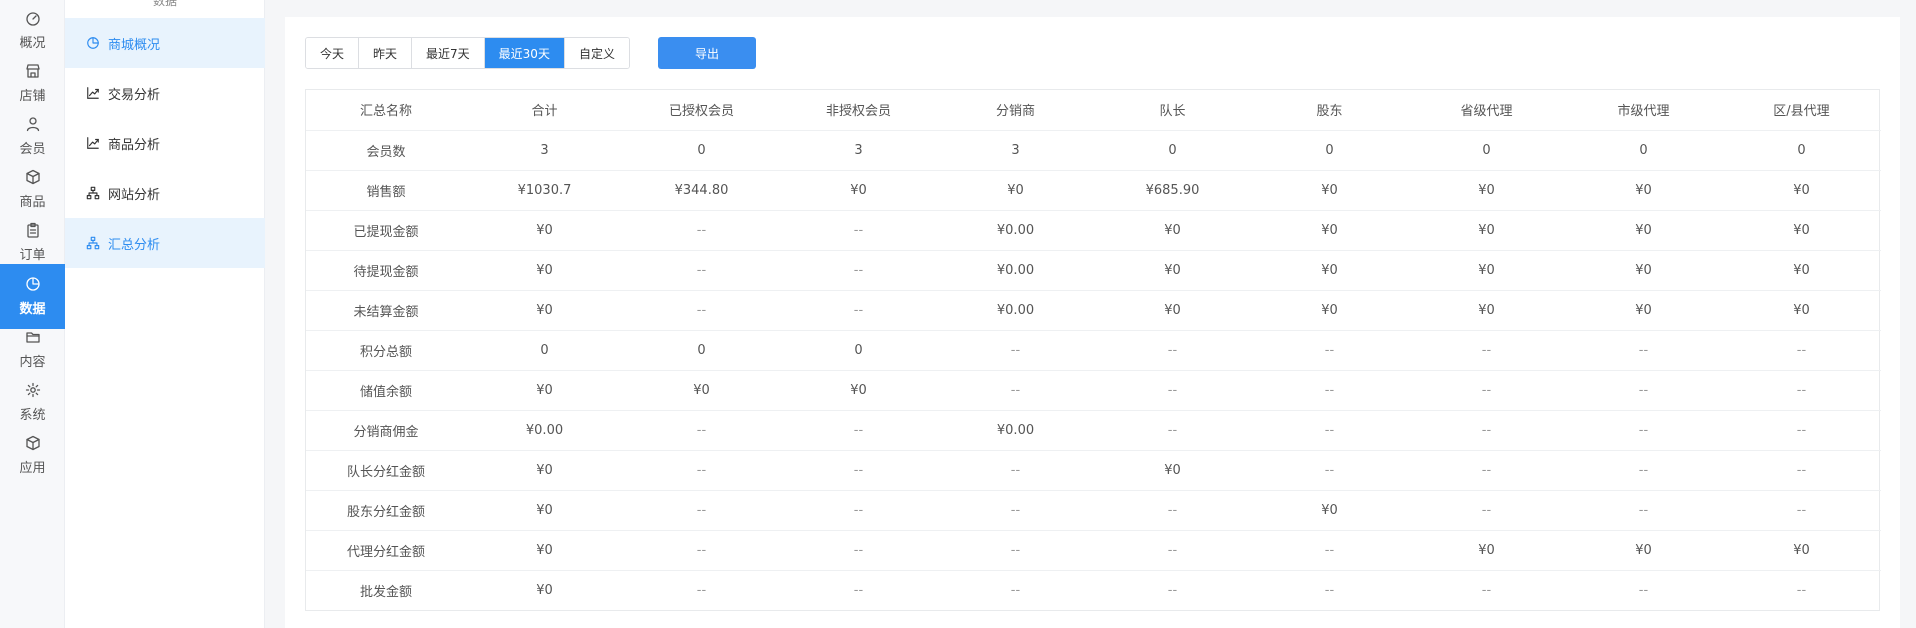 The height and width of the screenshot is (628, 1916). I want to click on table-row: 储值余额 ¥0 ¥0 ¥0 -- -- -- -- -- --, so click(1093, 390).